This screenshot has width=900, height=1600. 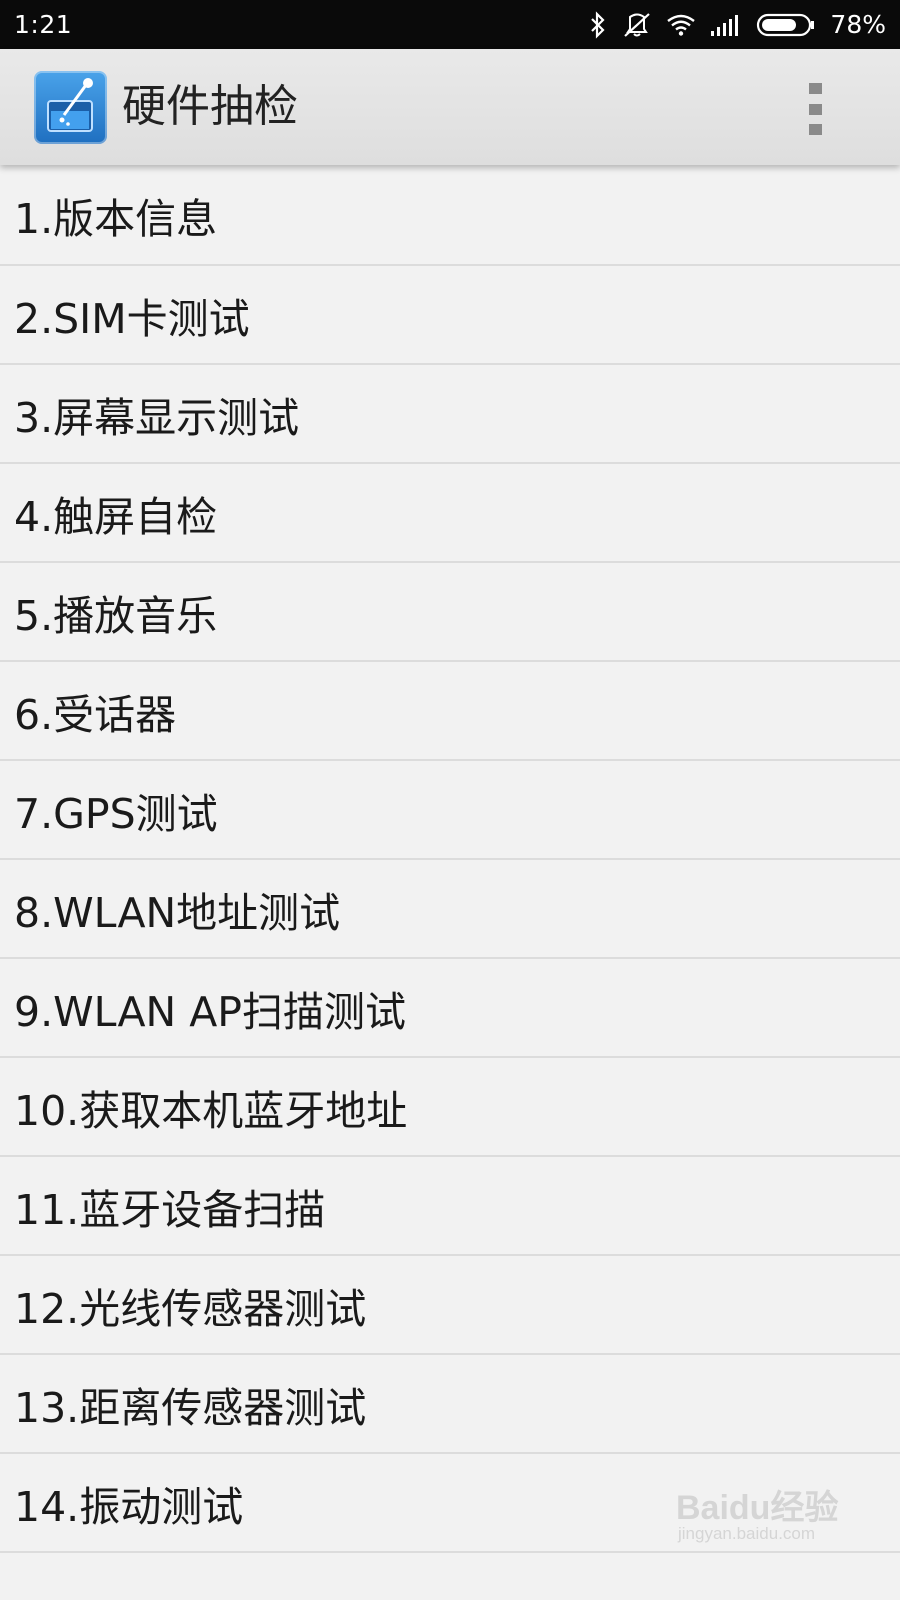 I want to click on list-item-receiver: 6.受话器, so click(x=450, y=711).